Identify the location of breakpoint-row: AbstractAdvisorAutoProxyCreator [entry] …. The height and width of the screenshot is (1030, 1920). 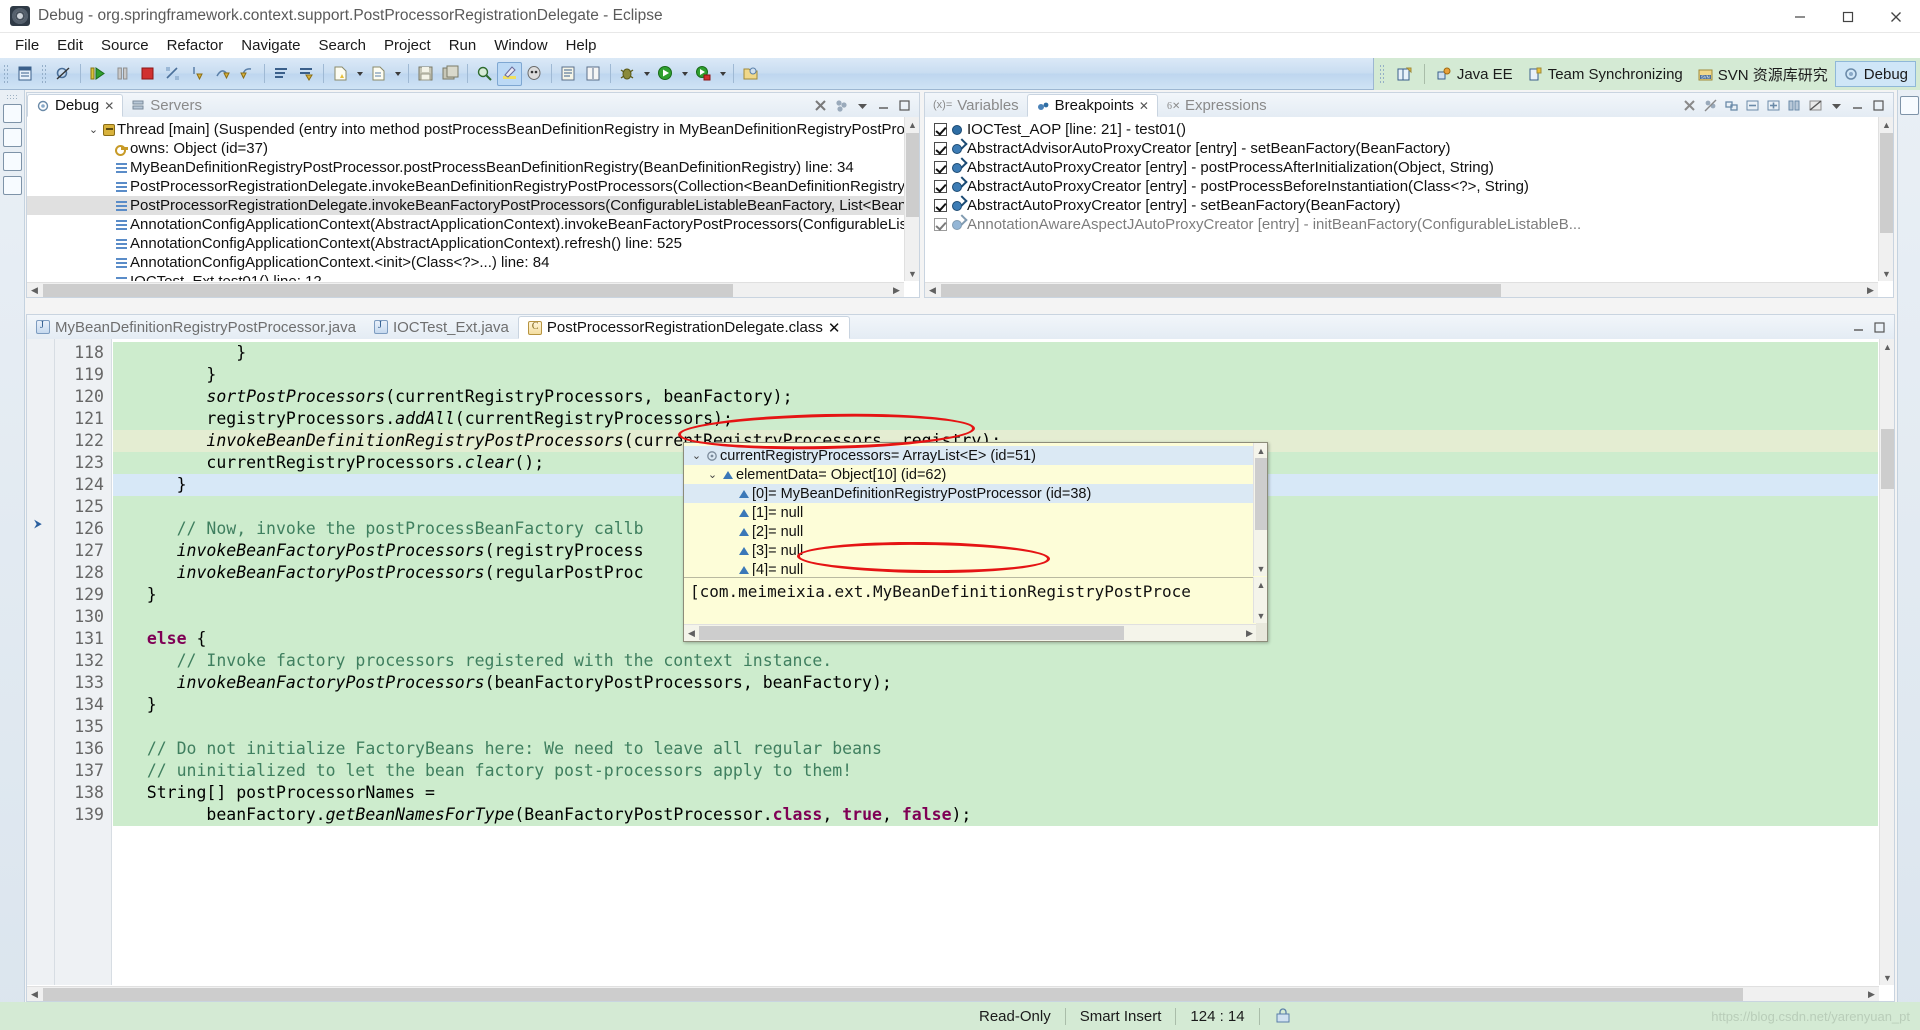
(1401, 148).